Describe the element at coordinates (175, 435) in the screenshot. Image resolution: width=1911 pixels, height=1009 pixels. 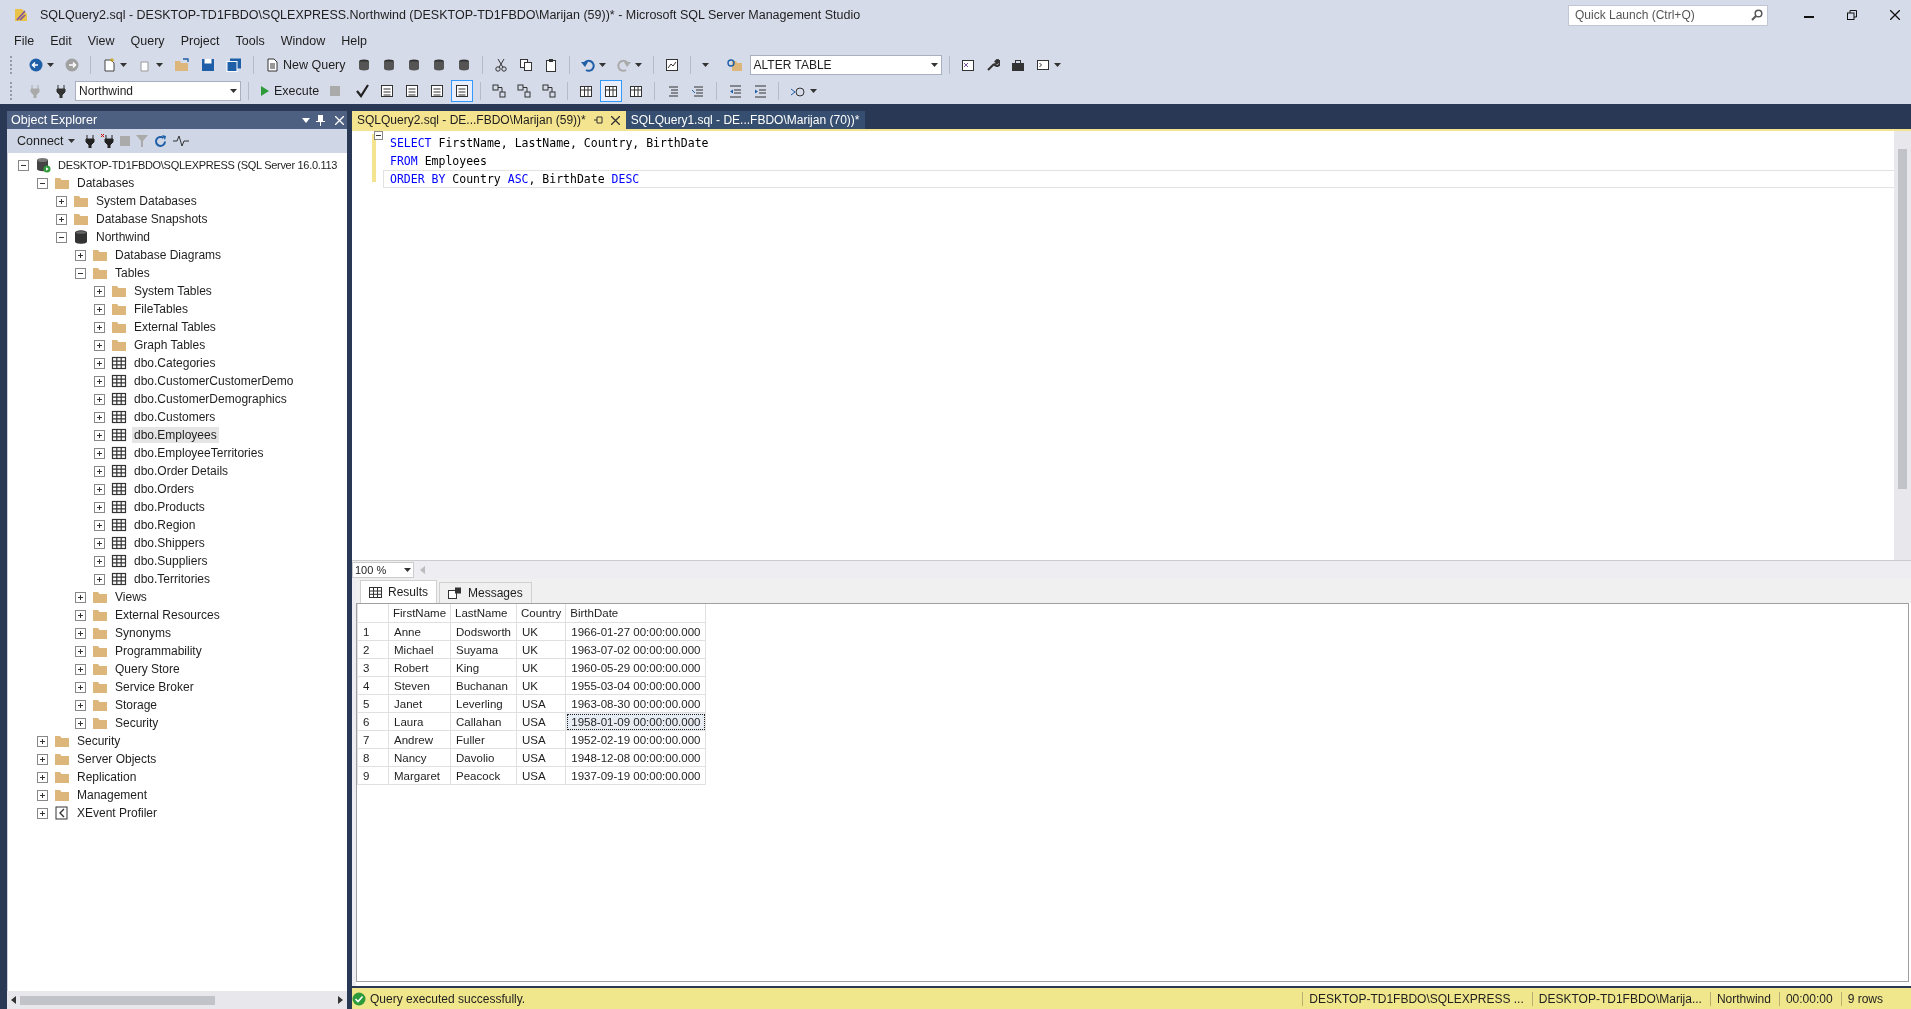
I see `tree-item: dbo.Employees` at that location.